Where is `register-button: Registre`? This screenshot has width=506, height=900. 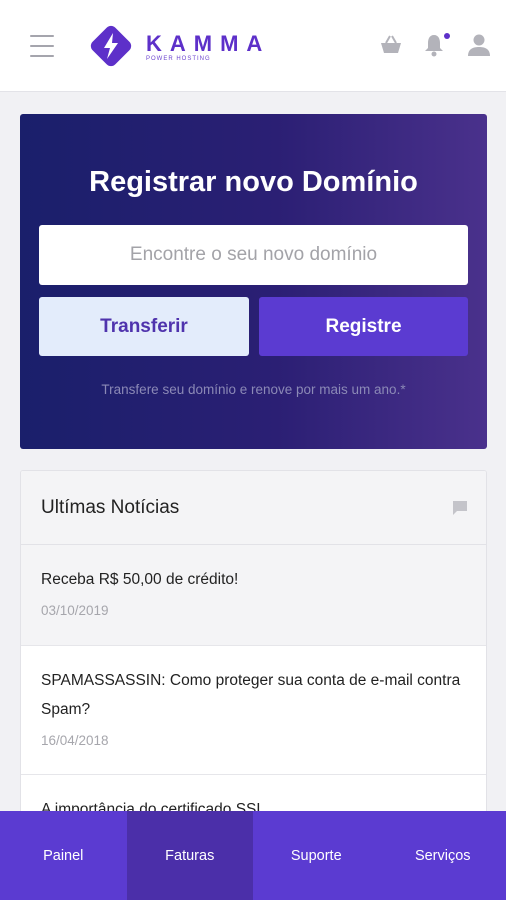
register-button: Registre is located at coordinates (363, 326).